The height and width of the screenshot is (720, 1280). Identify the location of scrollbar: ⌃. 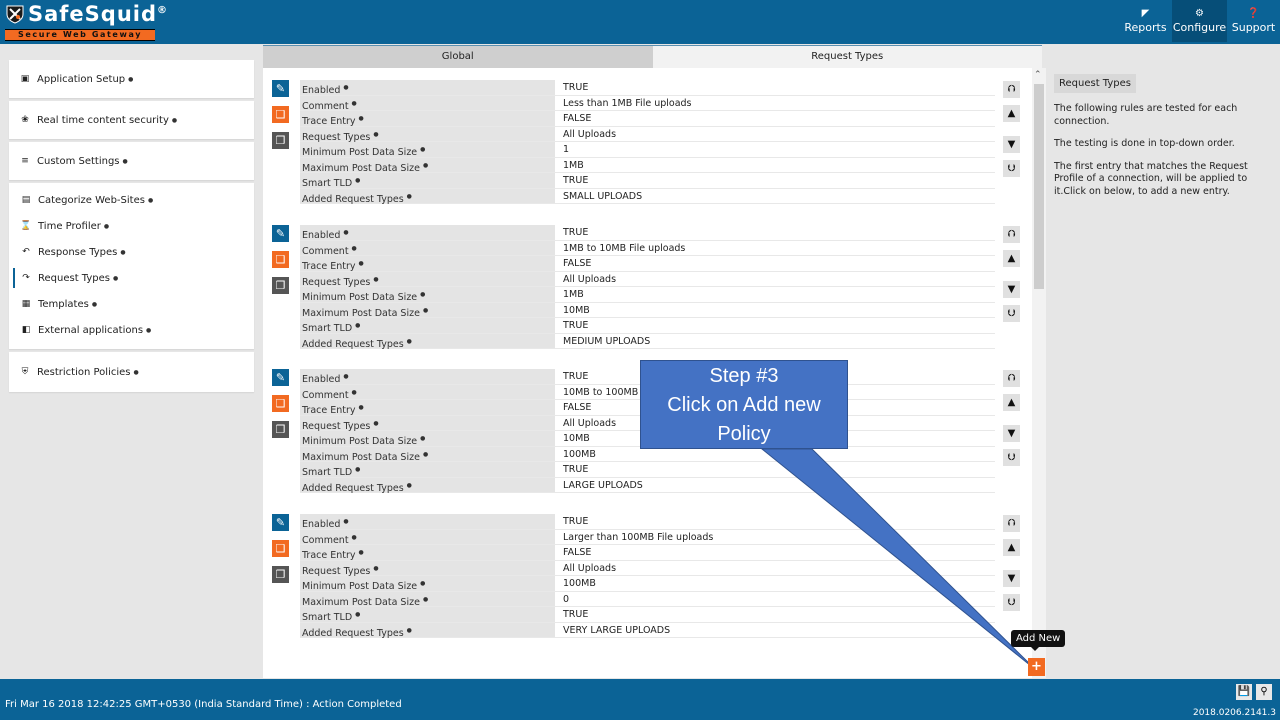
(1039, 373).